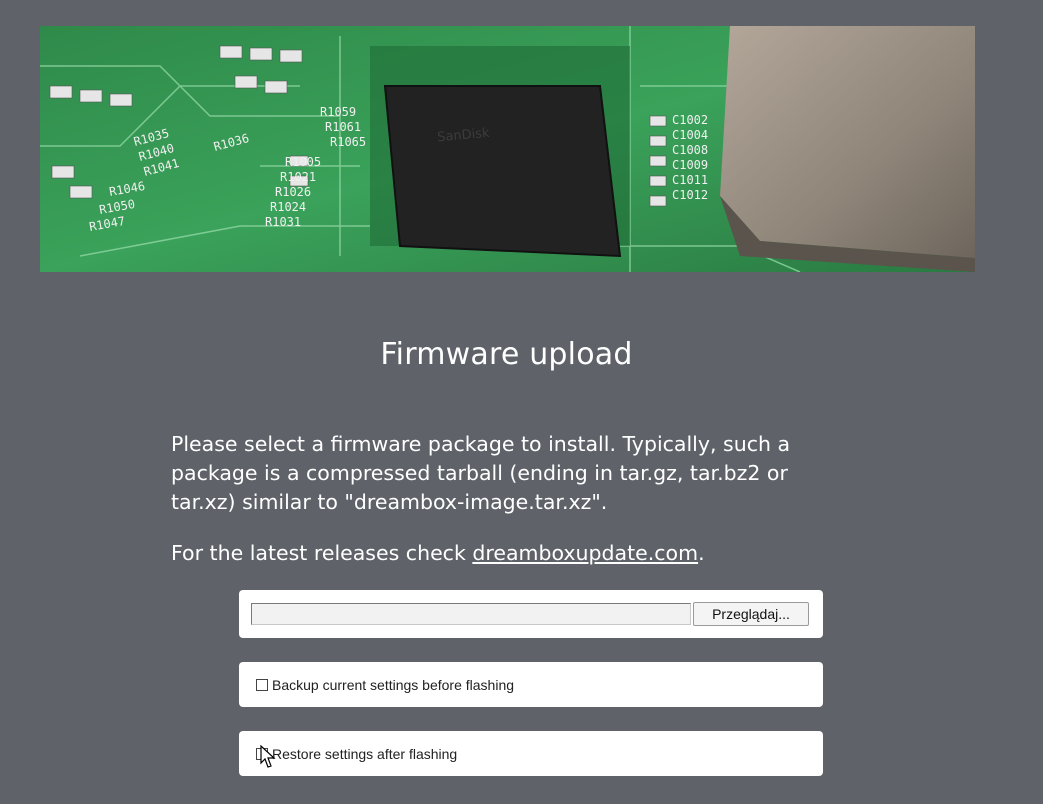 This screenshot has width=1043, height=804. Describe the element at coordinates (298, 177) in the screenshot. I see `svg-text: R1021` at that location.